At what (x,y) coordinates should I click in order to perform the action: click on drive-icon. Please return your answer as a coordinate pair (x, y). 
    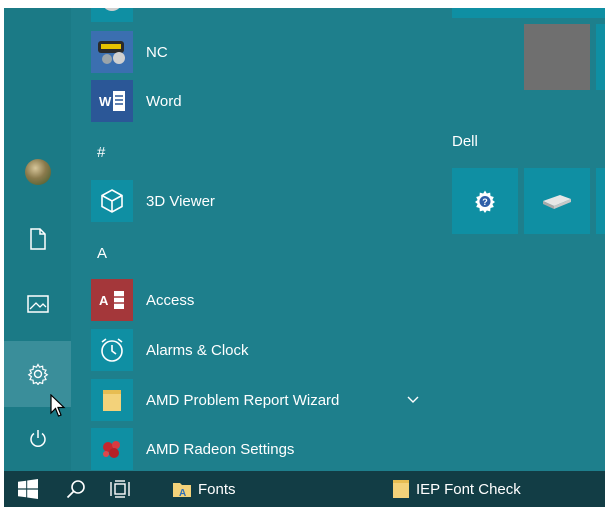
    Looking at the image, I should click on (557, 202).